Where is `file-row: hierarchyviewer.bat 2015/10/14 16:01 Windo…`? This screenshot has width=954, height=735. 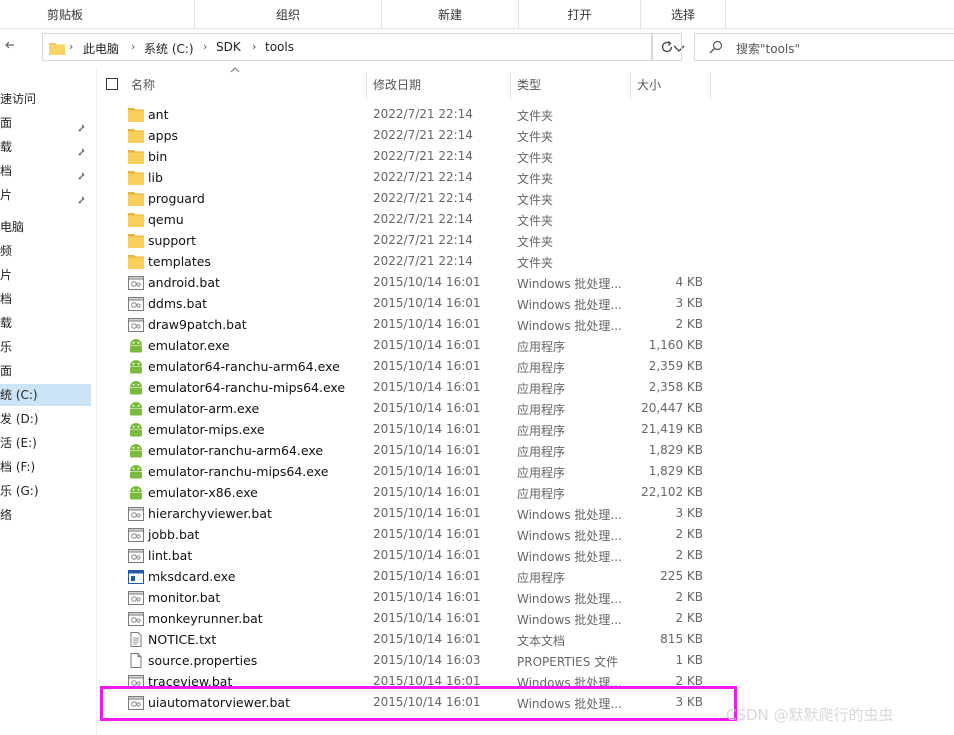 file-row: hierarchyviewer.bat 2015/10/14 16:01 Windo… is located at coordinates (410, 513).